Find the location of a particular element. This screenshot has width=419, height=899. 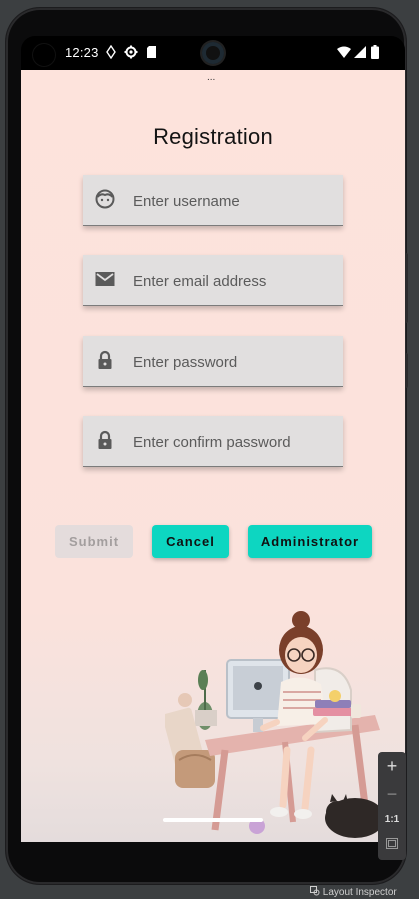

front-camera-hole is located at coordinates (44, 55).